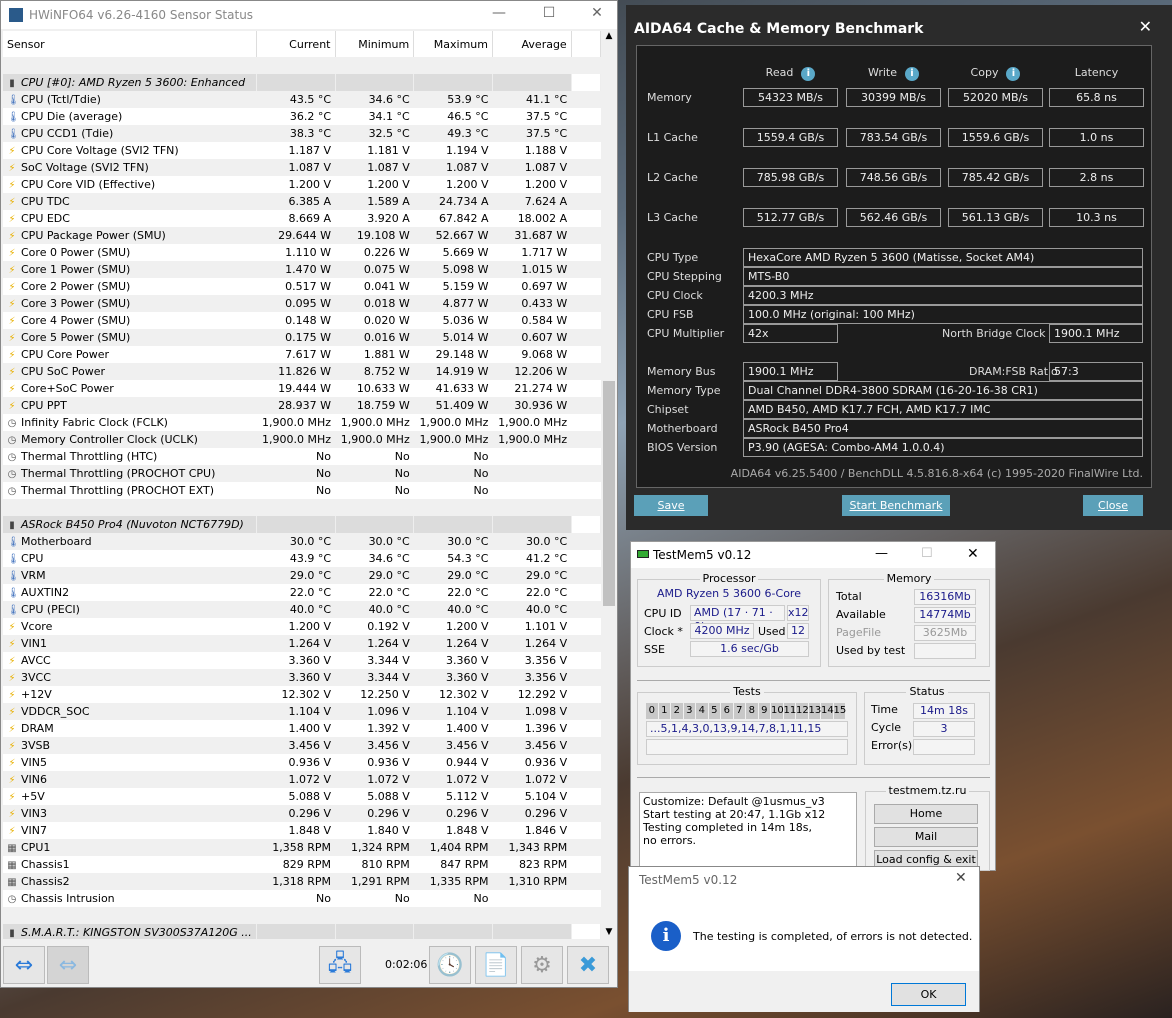 The width and height of the screenshot is (1172, 1018). What do you see at coordinates (302, 745) in the screenshot?
I see `sensor-row: ⚡ 3VSB 3.456 V 3.456 V 3.456 V 3.456 V` at bounding box center [302, 745].